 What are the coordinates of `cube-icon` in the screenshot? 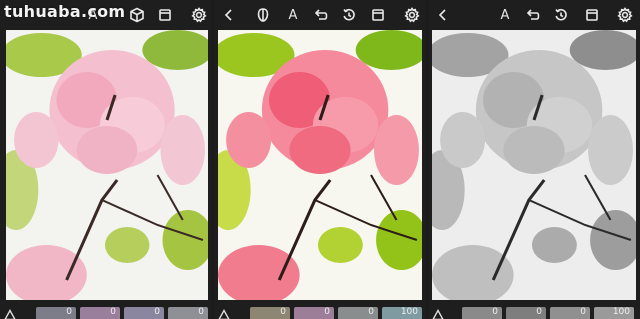 It's located at (137, 15).